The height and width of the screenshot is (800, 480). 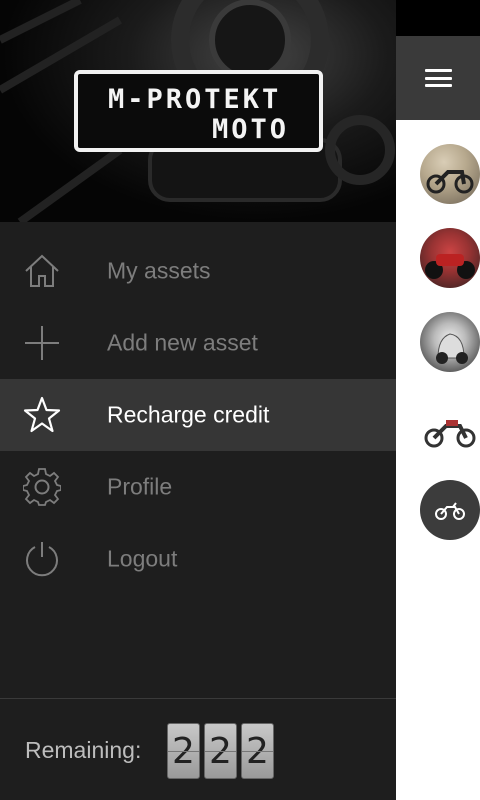 I want to click on menu-item-profile: Profile, so click(x=198, y=487).